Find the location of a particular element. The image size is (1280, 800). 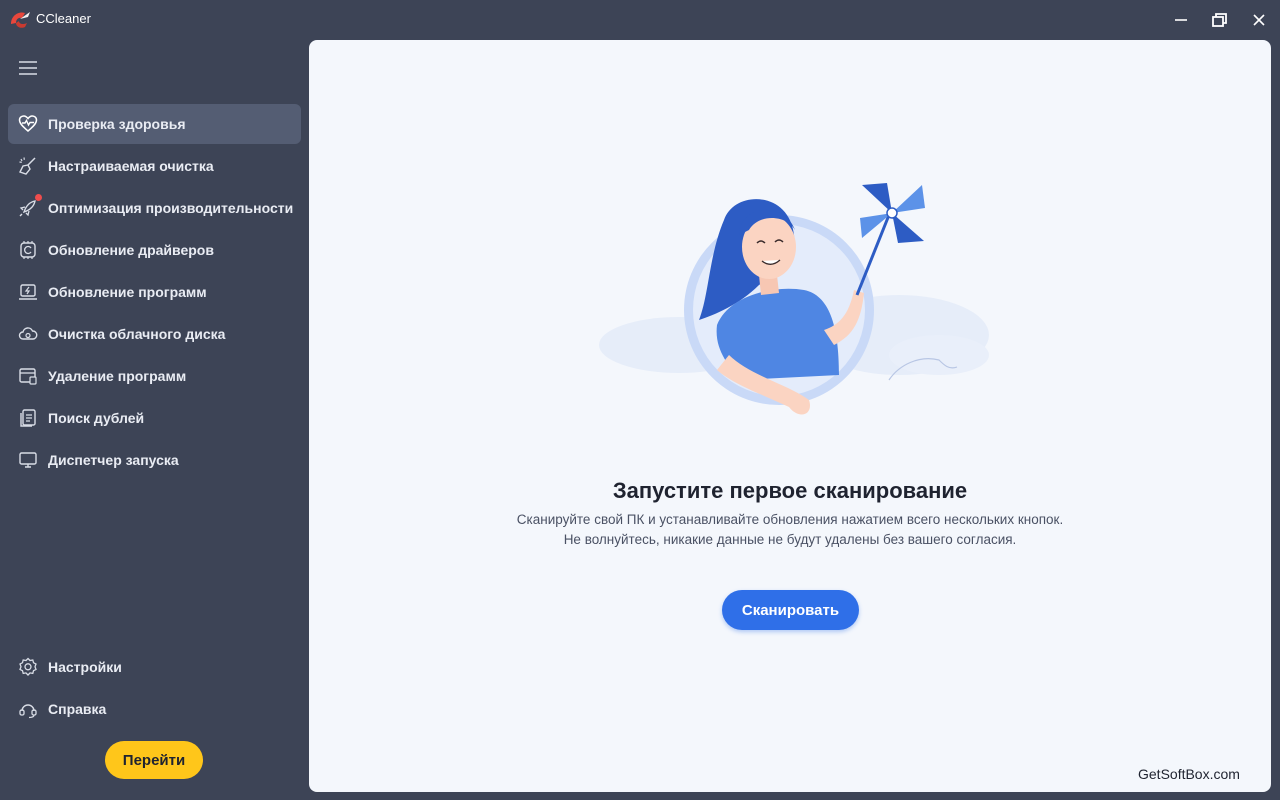

software-update-icon is located at coordinates (28, 292).